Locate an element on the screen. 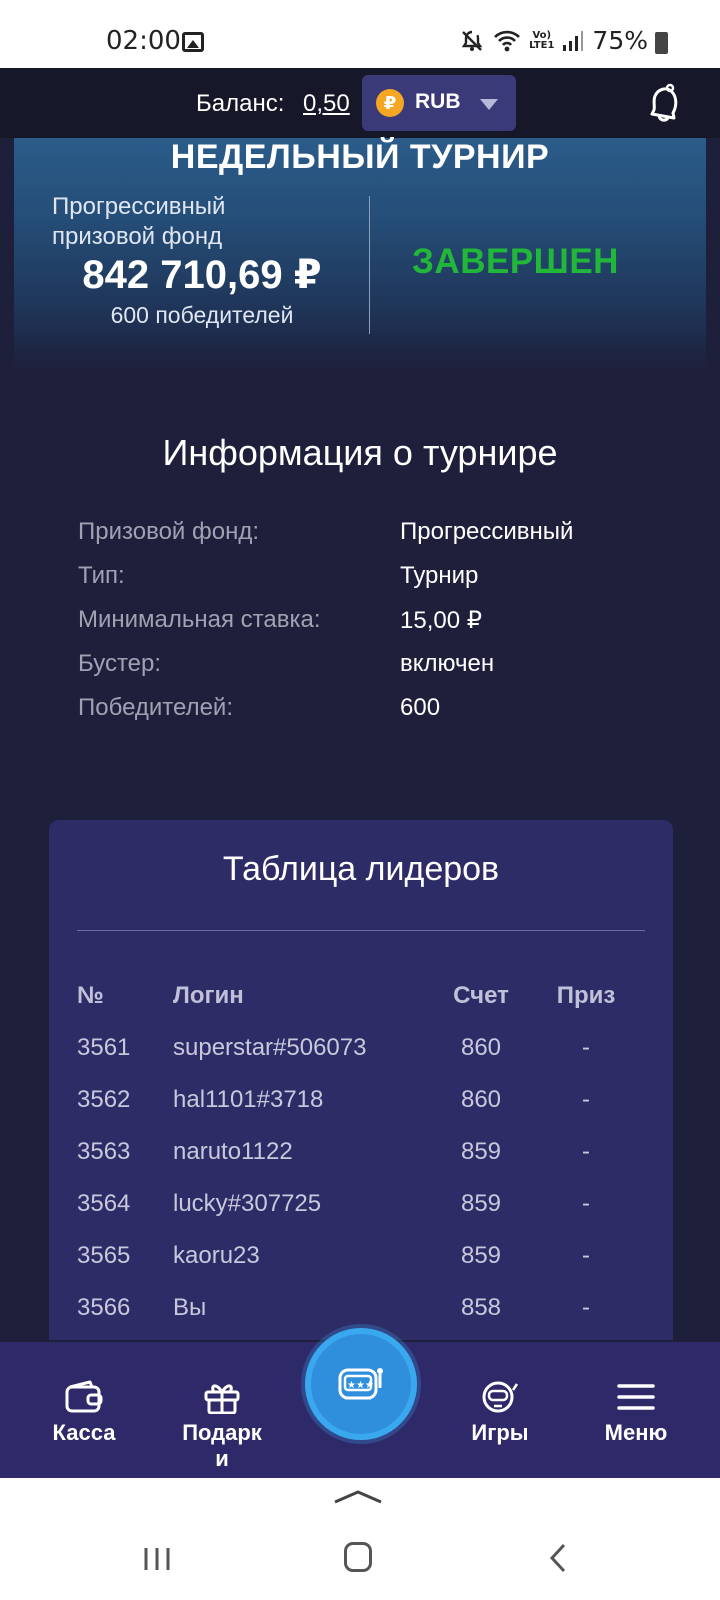 The width and height of the screenshot is (720, 1600). nav-menu-label: Меню is located at coordinates (636, 1432).